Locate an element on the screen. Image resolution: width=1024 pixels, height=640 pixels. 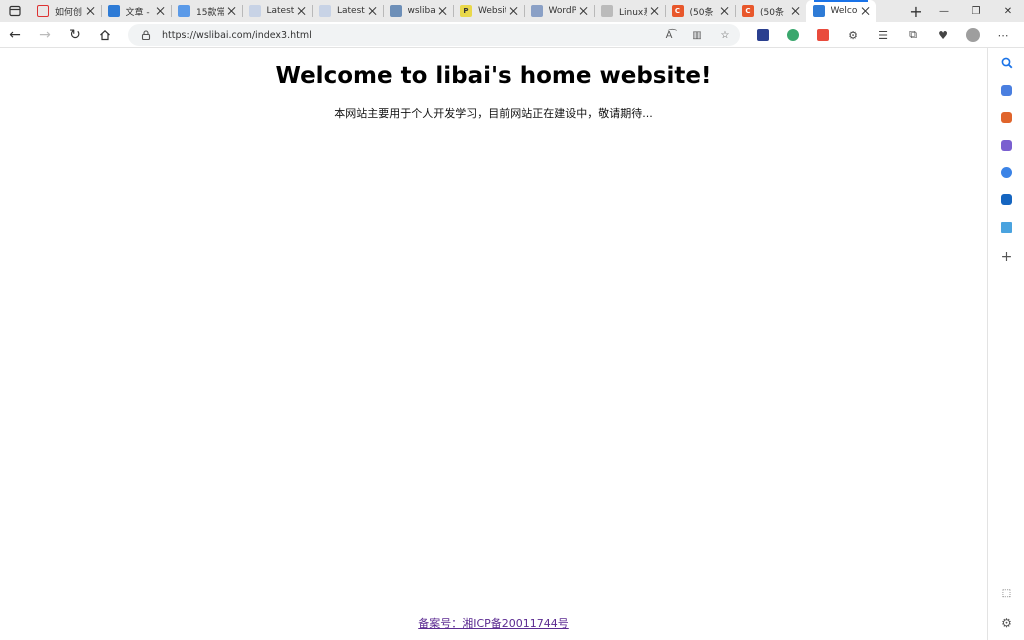
office-icon is located at coordinates (1006, 172).